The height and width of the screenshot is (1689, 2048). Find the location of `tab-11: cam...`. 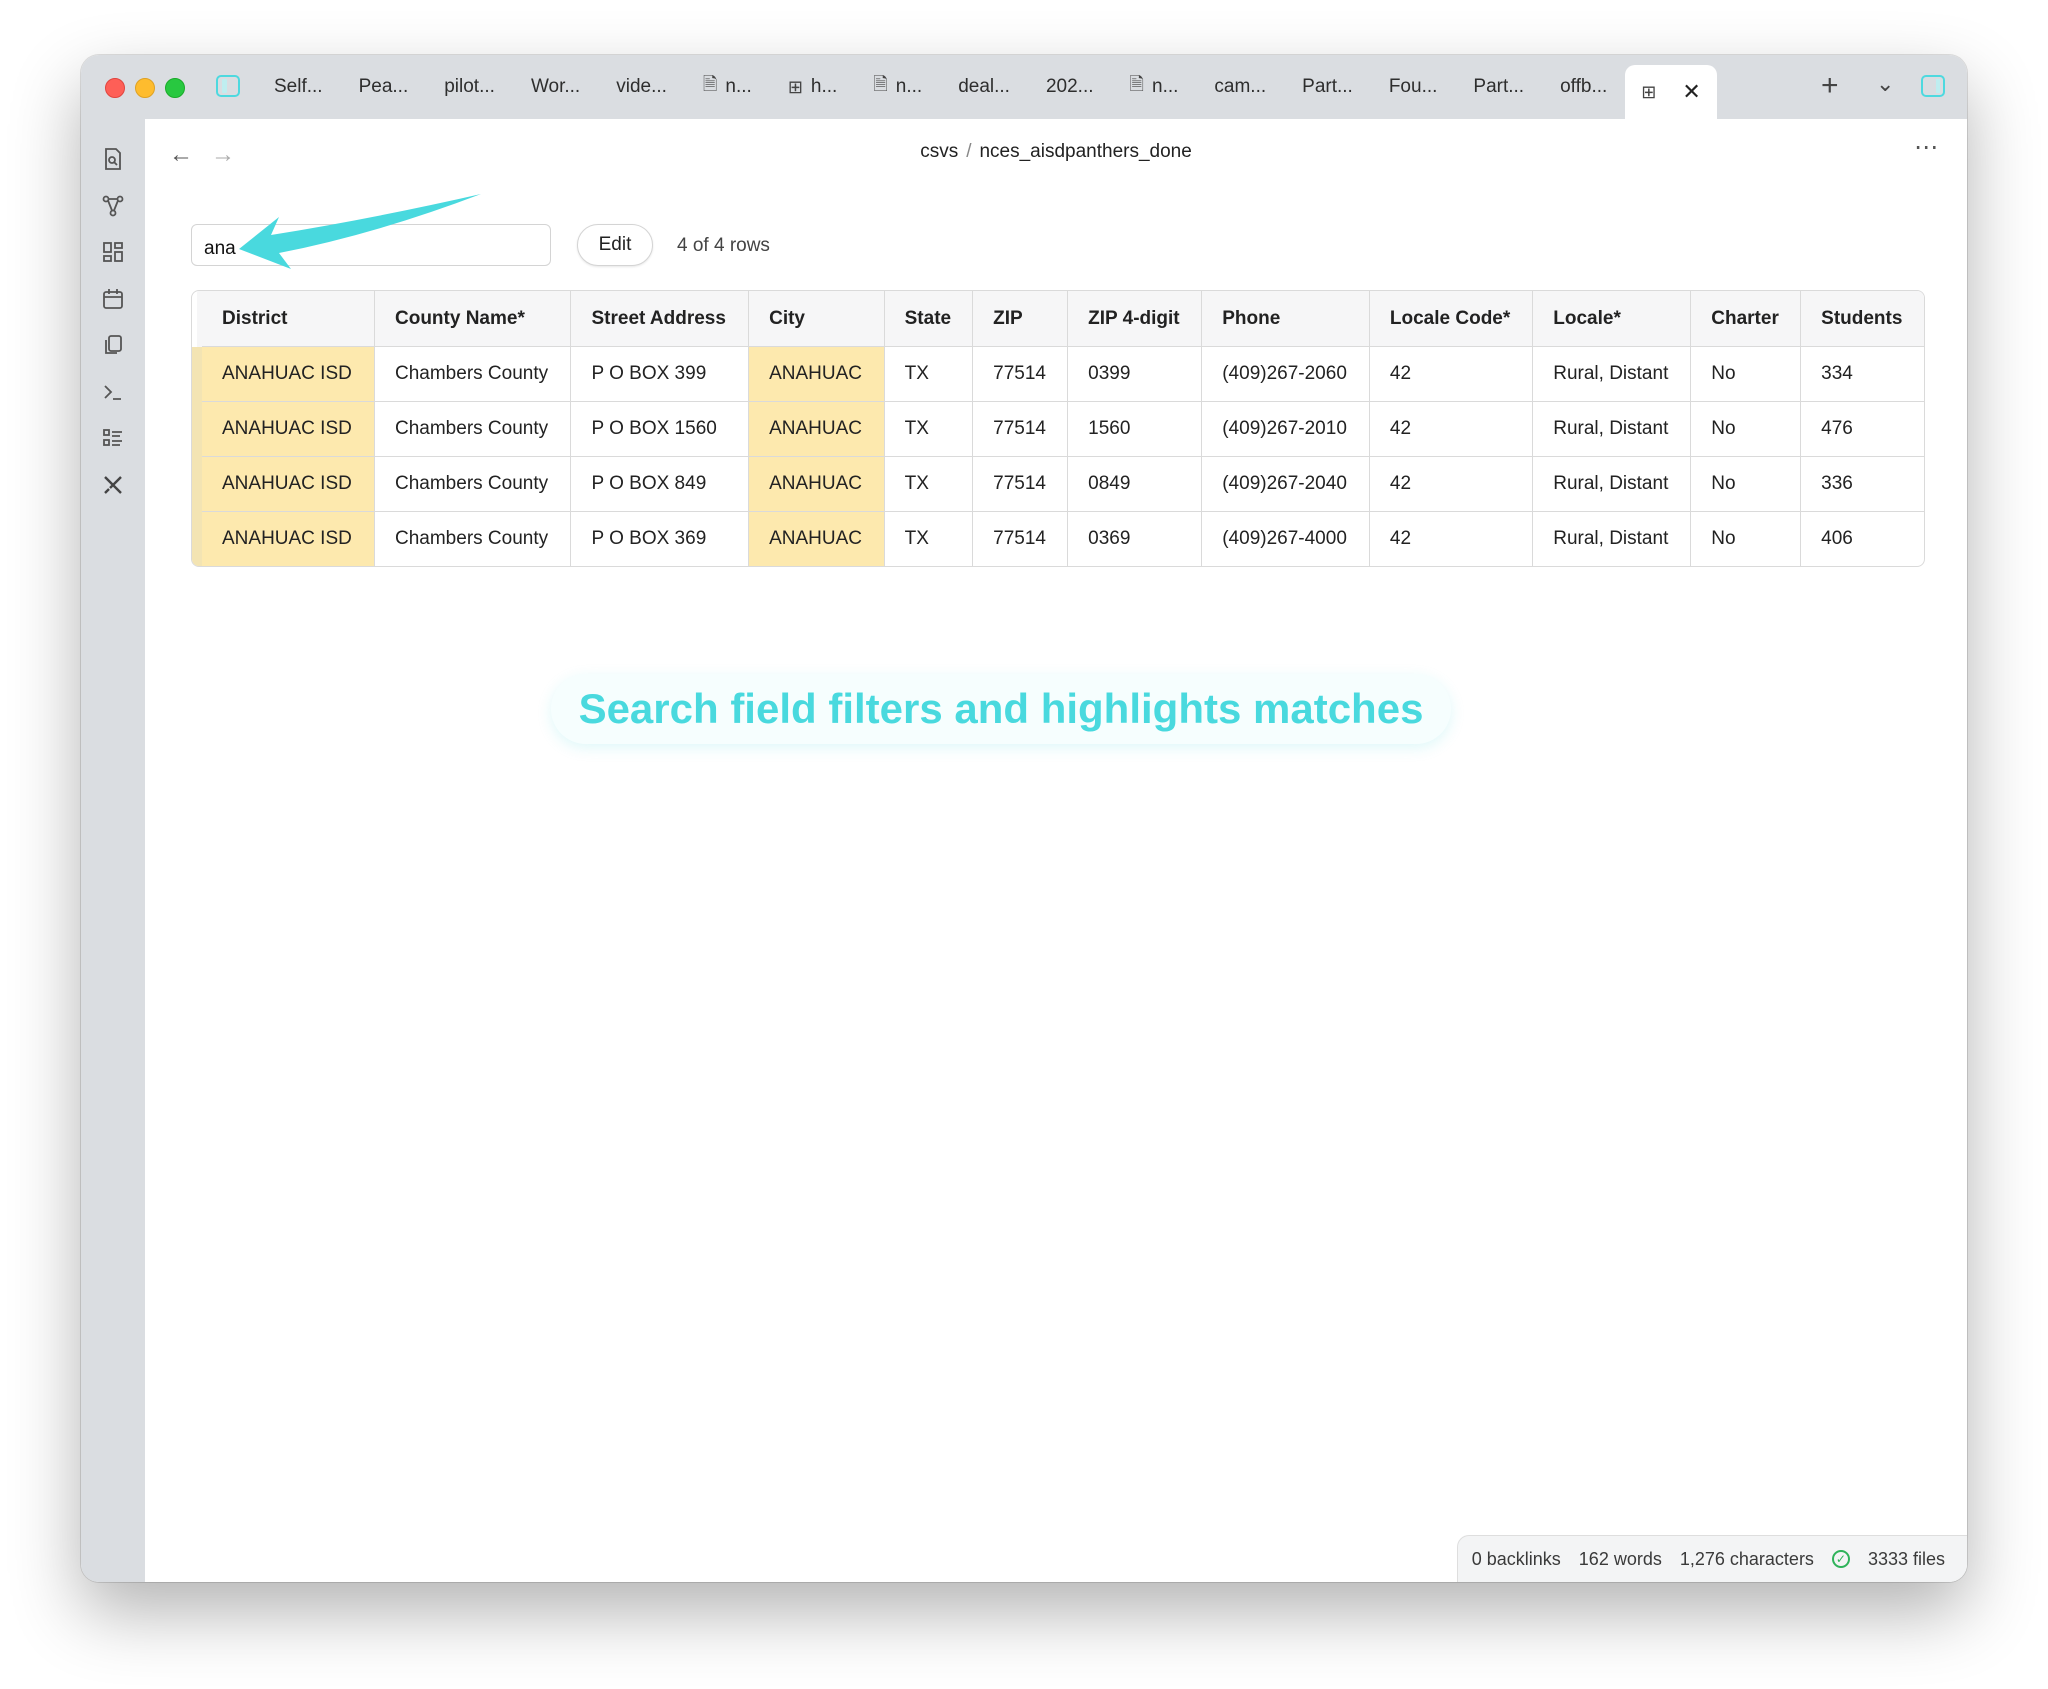

tab-11: cam... is located at coordinates (1240, 87).